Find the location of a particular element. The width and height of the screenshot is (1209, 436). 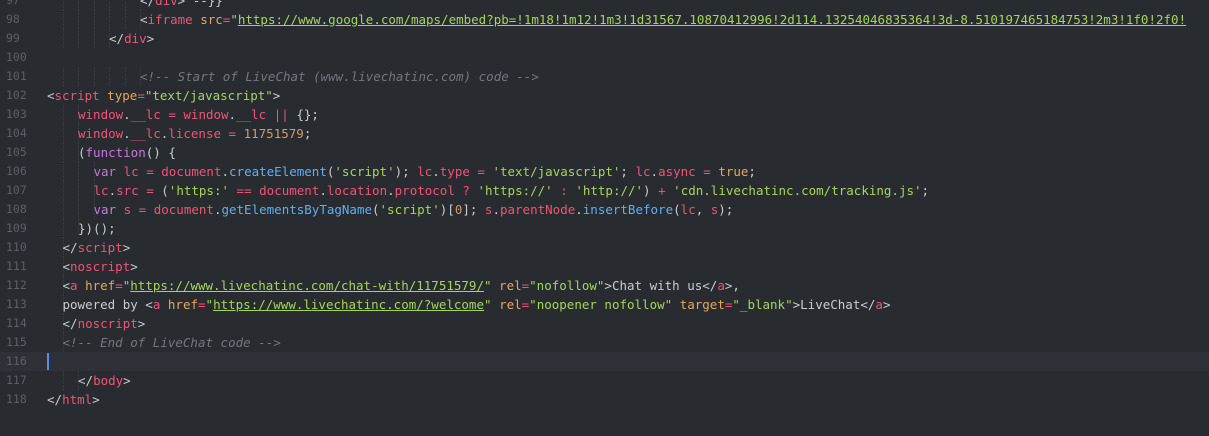

code-line: 102 <script type="text/javascript"> is located at coordinates (604, 95).